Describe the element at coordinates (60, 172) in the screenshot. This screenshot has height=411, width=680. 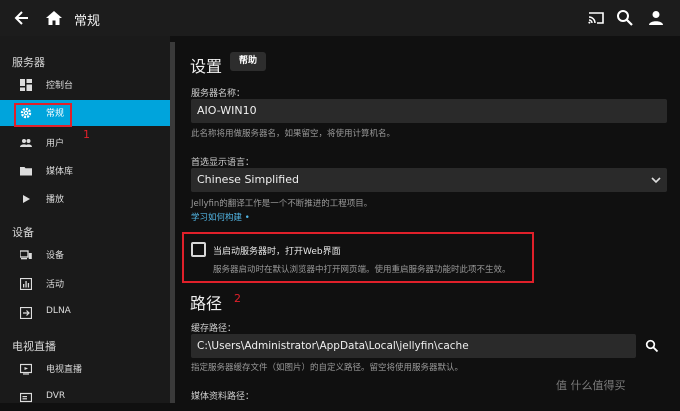
I see `sidebar-item-label: 媒体库` at that location.